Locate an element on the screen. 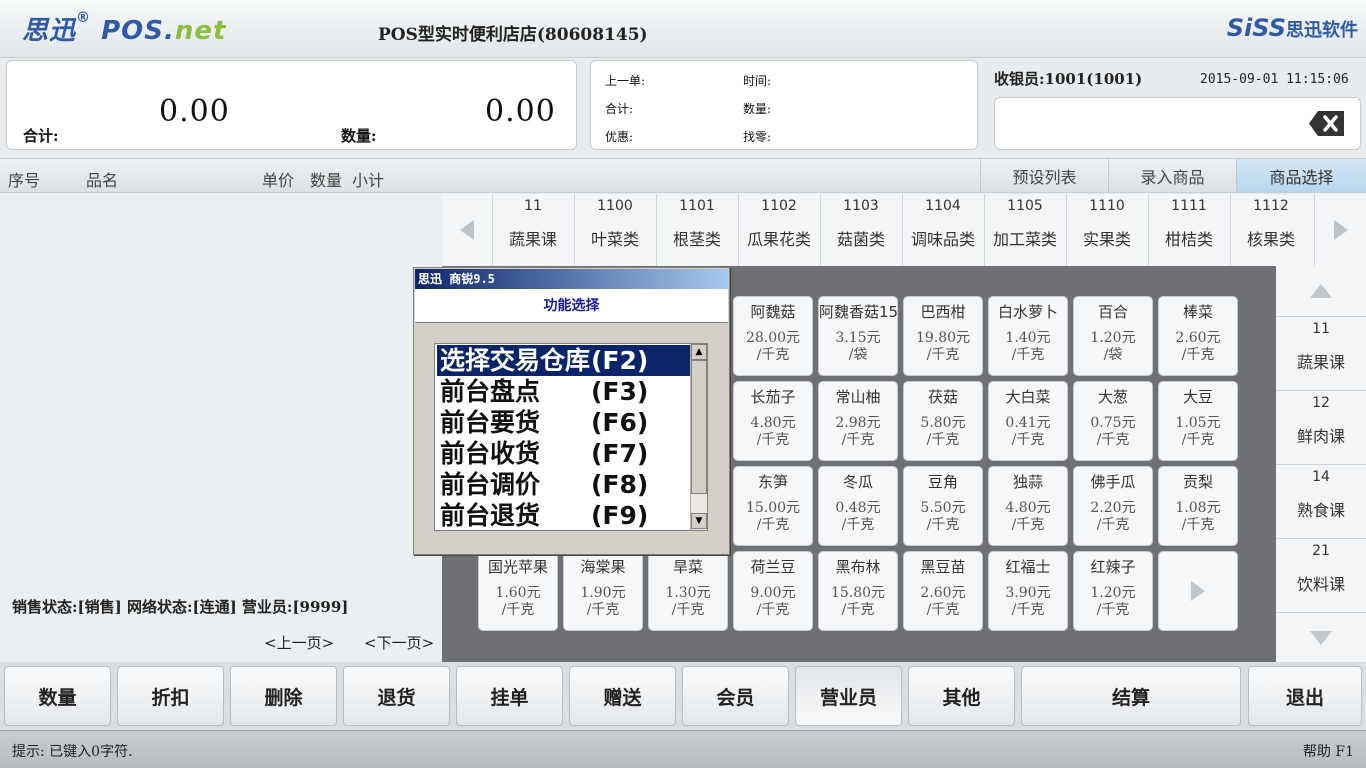 The width and height of the screenshot is (1366, 768). category-tab: 11 蔬果课 is located at coordinates (532, 230).